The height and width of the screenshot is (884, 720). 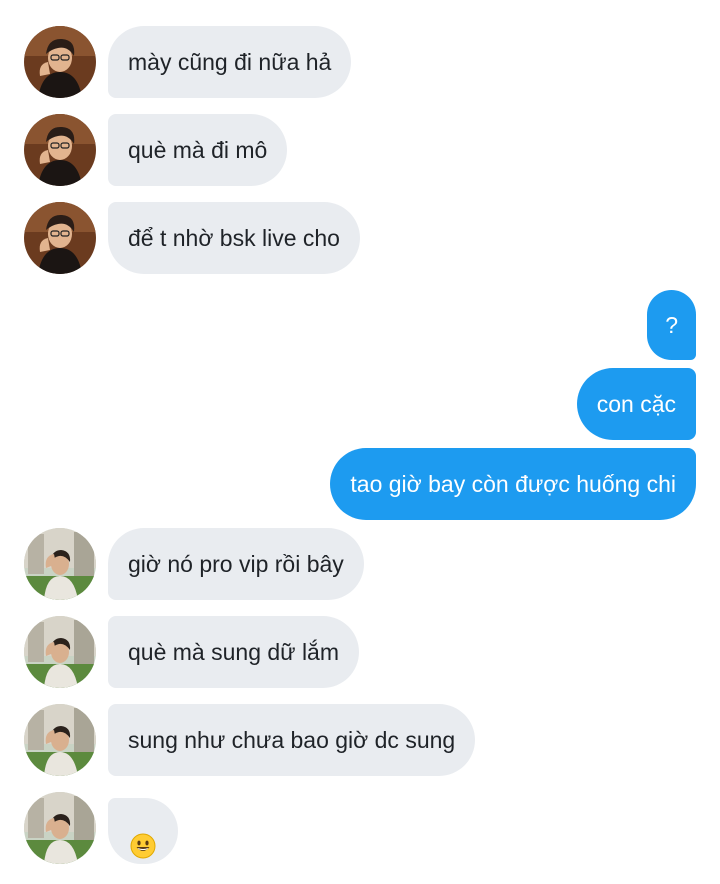 I want to click on grinning-face-emoji-icon, so click(x=143, y=838).